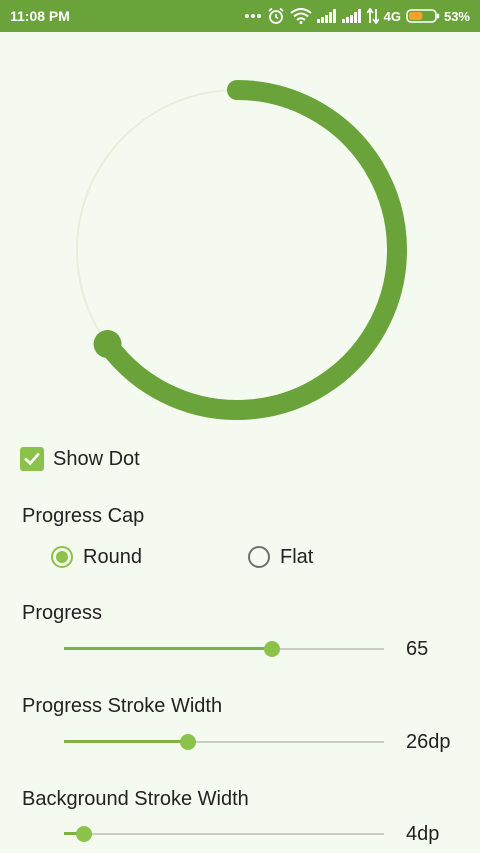  Describe the element at coordinates (135, 799) in the screenshot. I see `background-stroke-width-title: Background Stroke Width` at that location.